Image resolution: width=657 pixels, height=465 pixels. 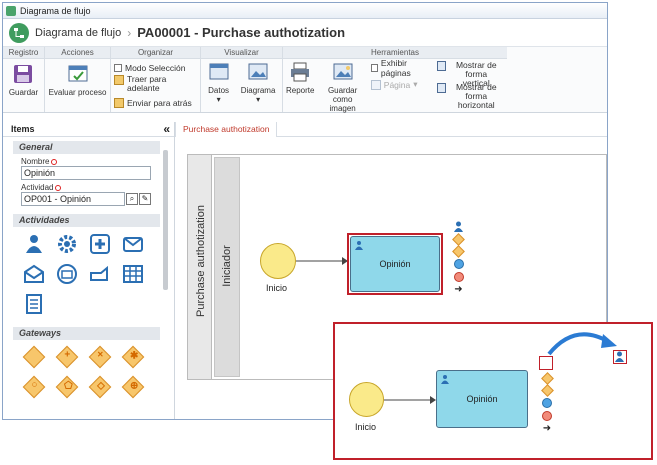 I want to click on script-task-icon, so click(x=34, y=304).